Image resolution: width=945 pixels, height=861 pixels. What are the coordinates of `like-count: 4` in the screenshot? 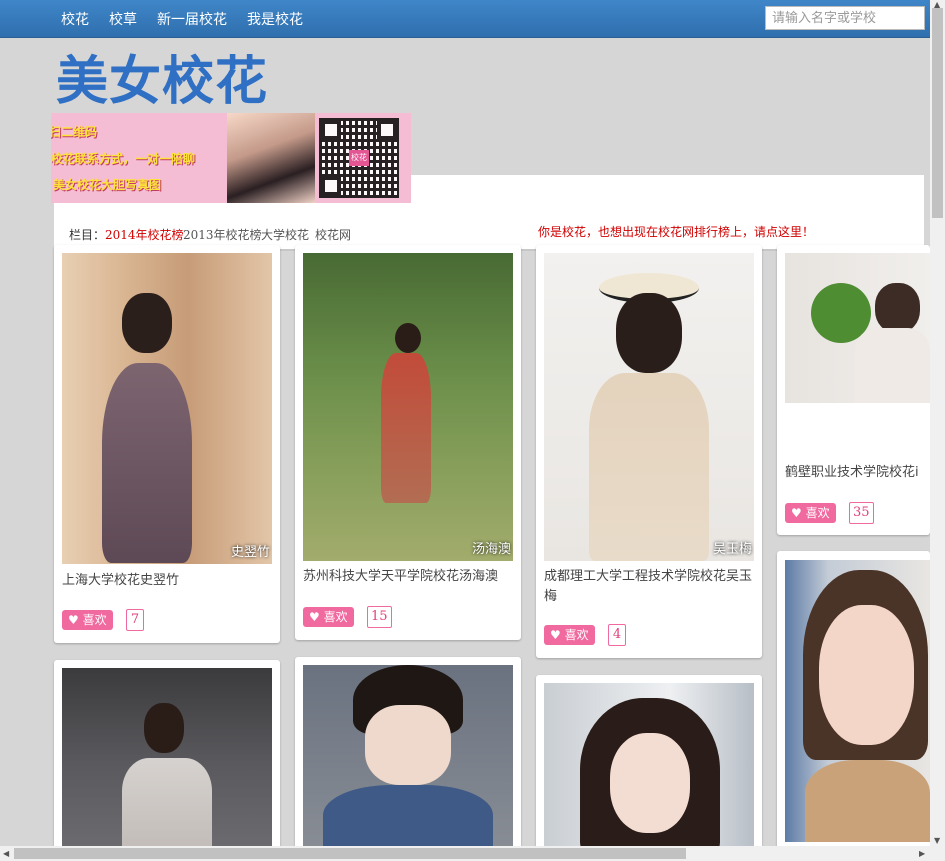 It's located at (617, 635).